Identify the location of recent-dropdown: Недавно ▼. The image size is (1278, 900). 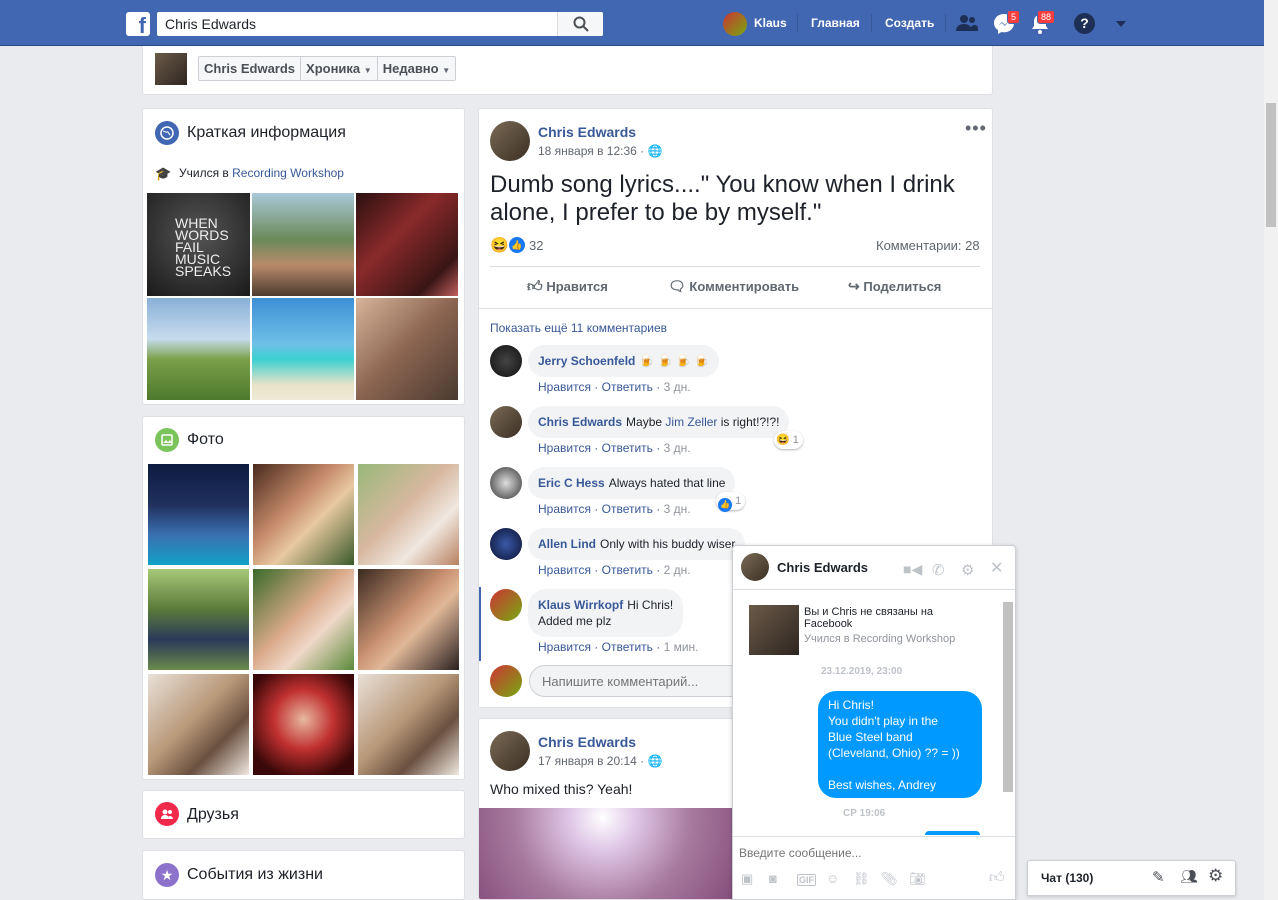
(416, 68).